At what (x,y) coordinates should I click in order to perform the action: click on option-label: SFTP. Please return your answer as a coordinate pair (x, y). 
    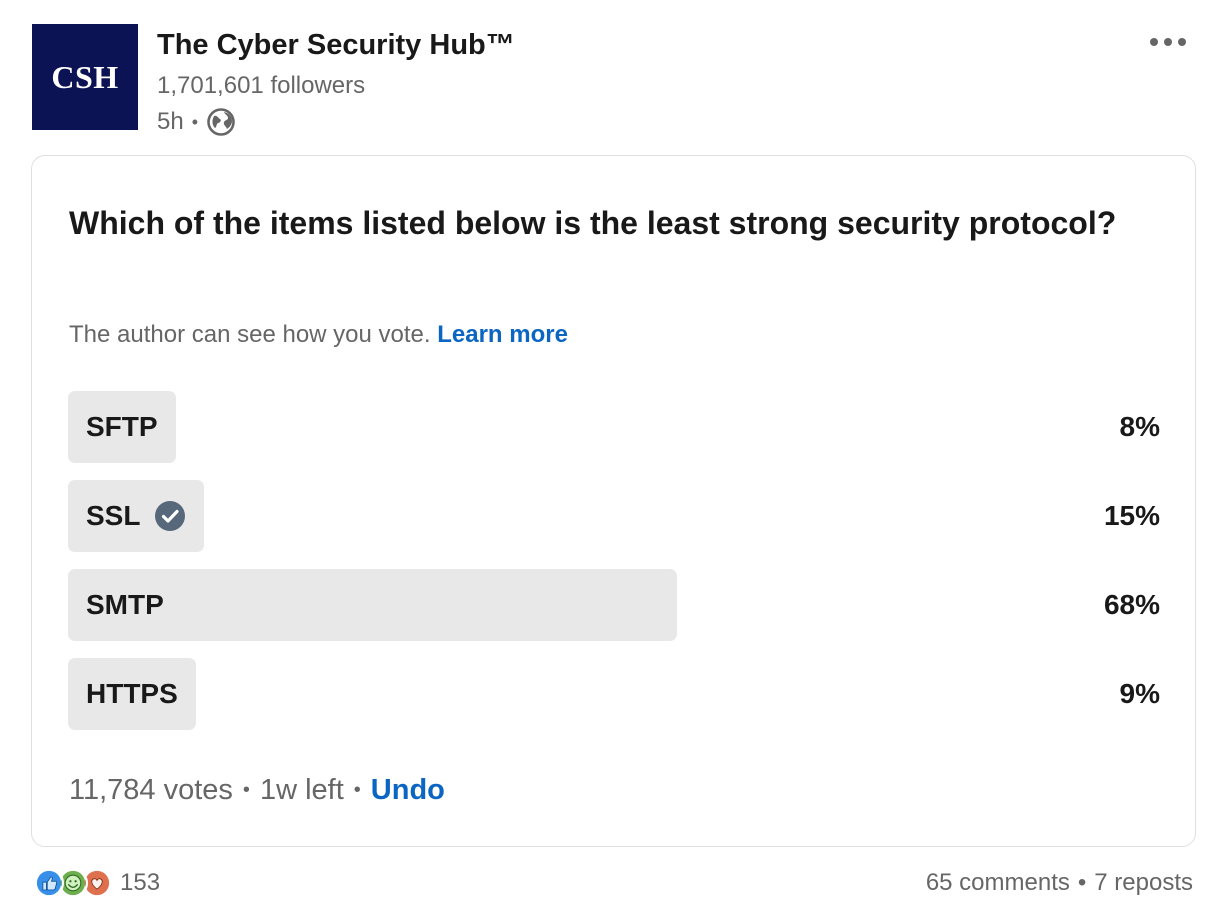
    Looking at the image, I should click on (122, 427).